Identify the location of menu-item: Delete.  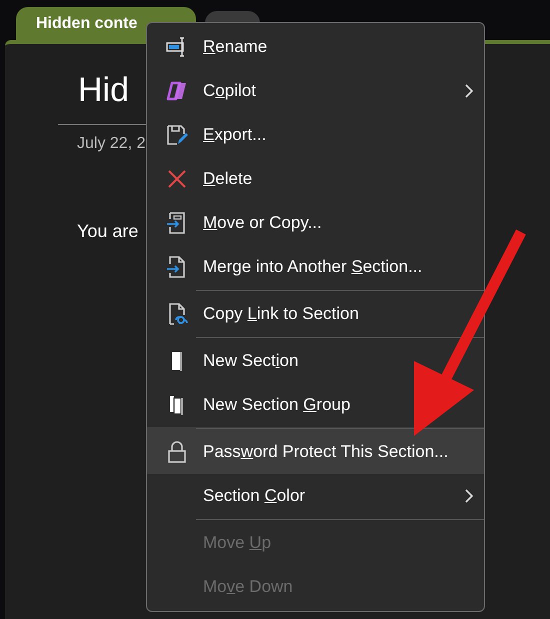
(315, 179).